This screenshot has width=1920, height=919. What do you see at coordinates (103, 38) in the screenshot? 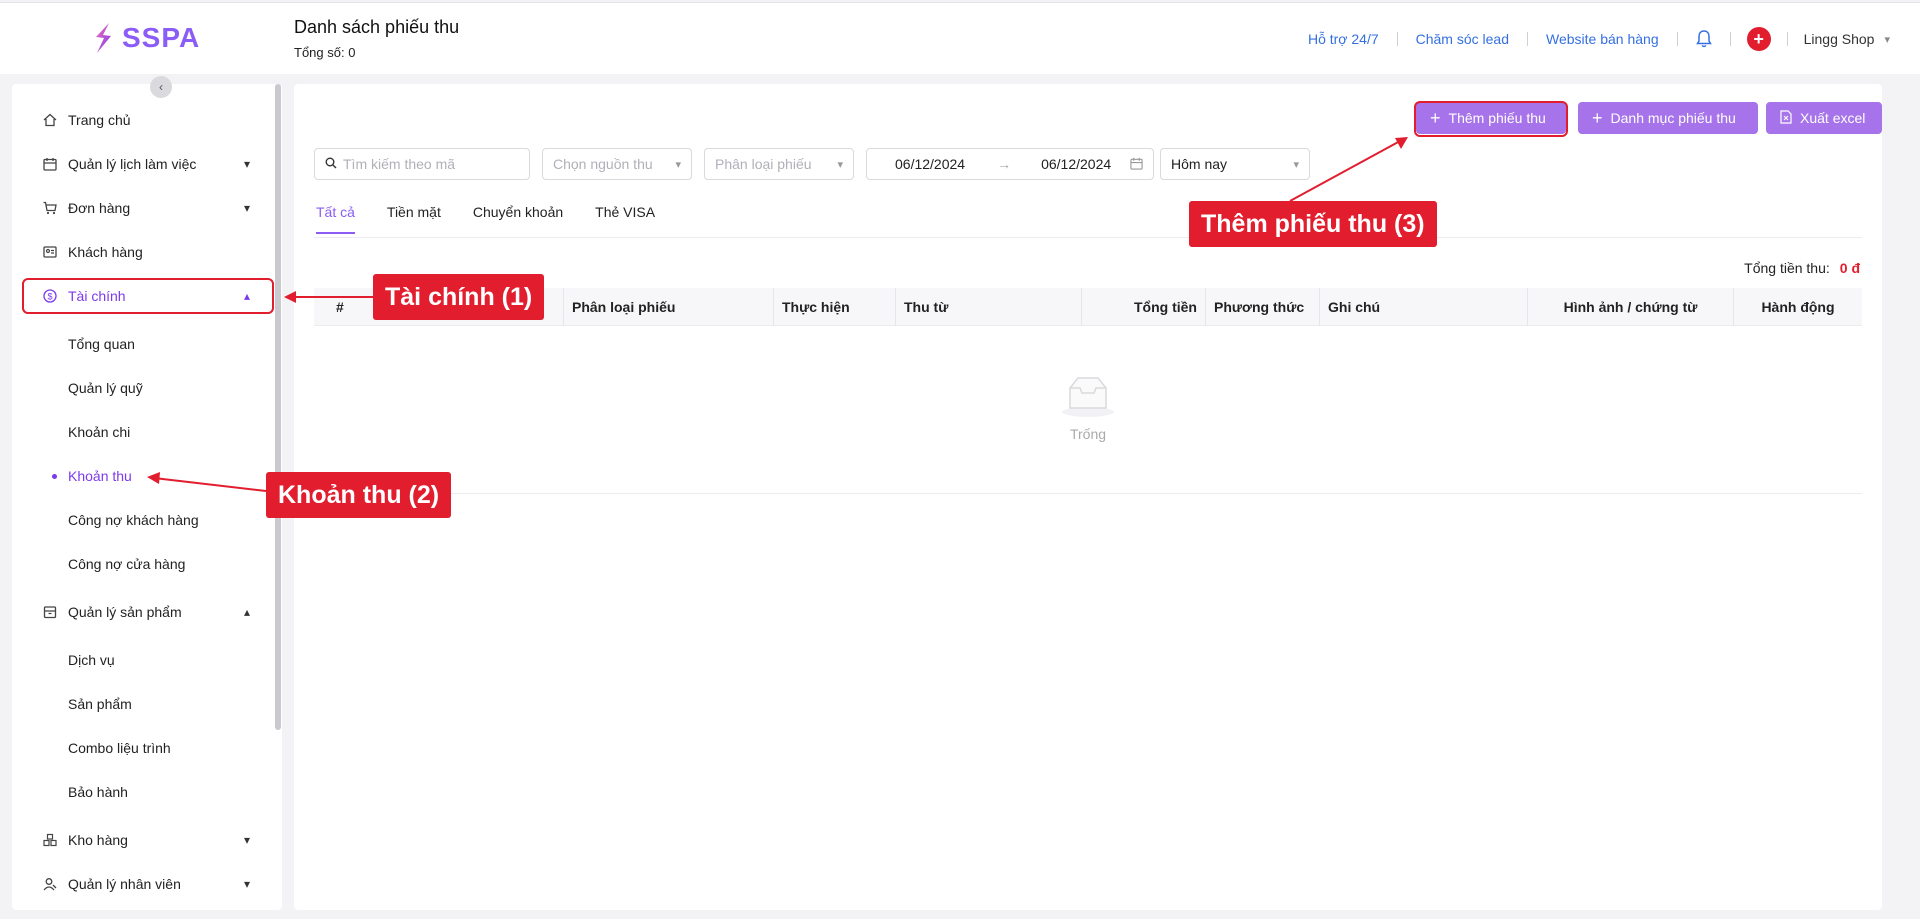
I see `logo-mark-icon` at bounding box center [103, 38].